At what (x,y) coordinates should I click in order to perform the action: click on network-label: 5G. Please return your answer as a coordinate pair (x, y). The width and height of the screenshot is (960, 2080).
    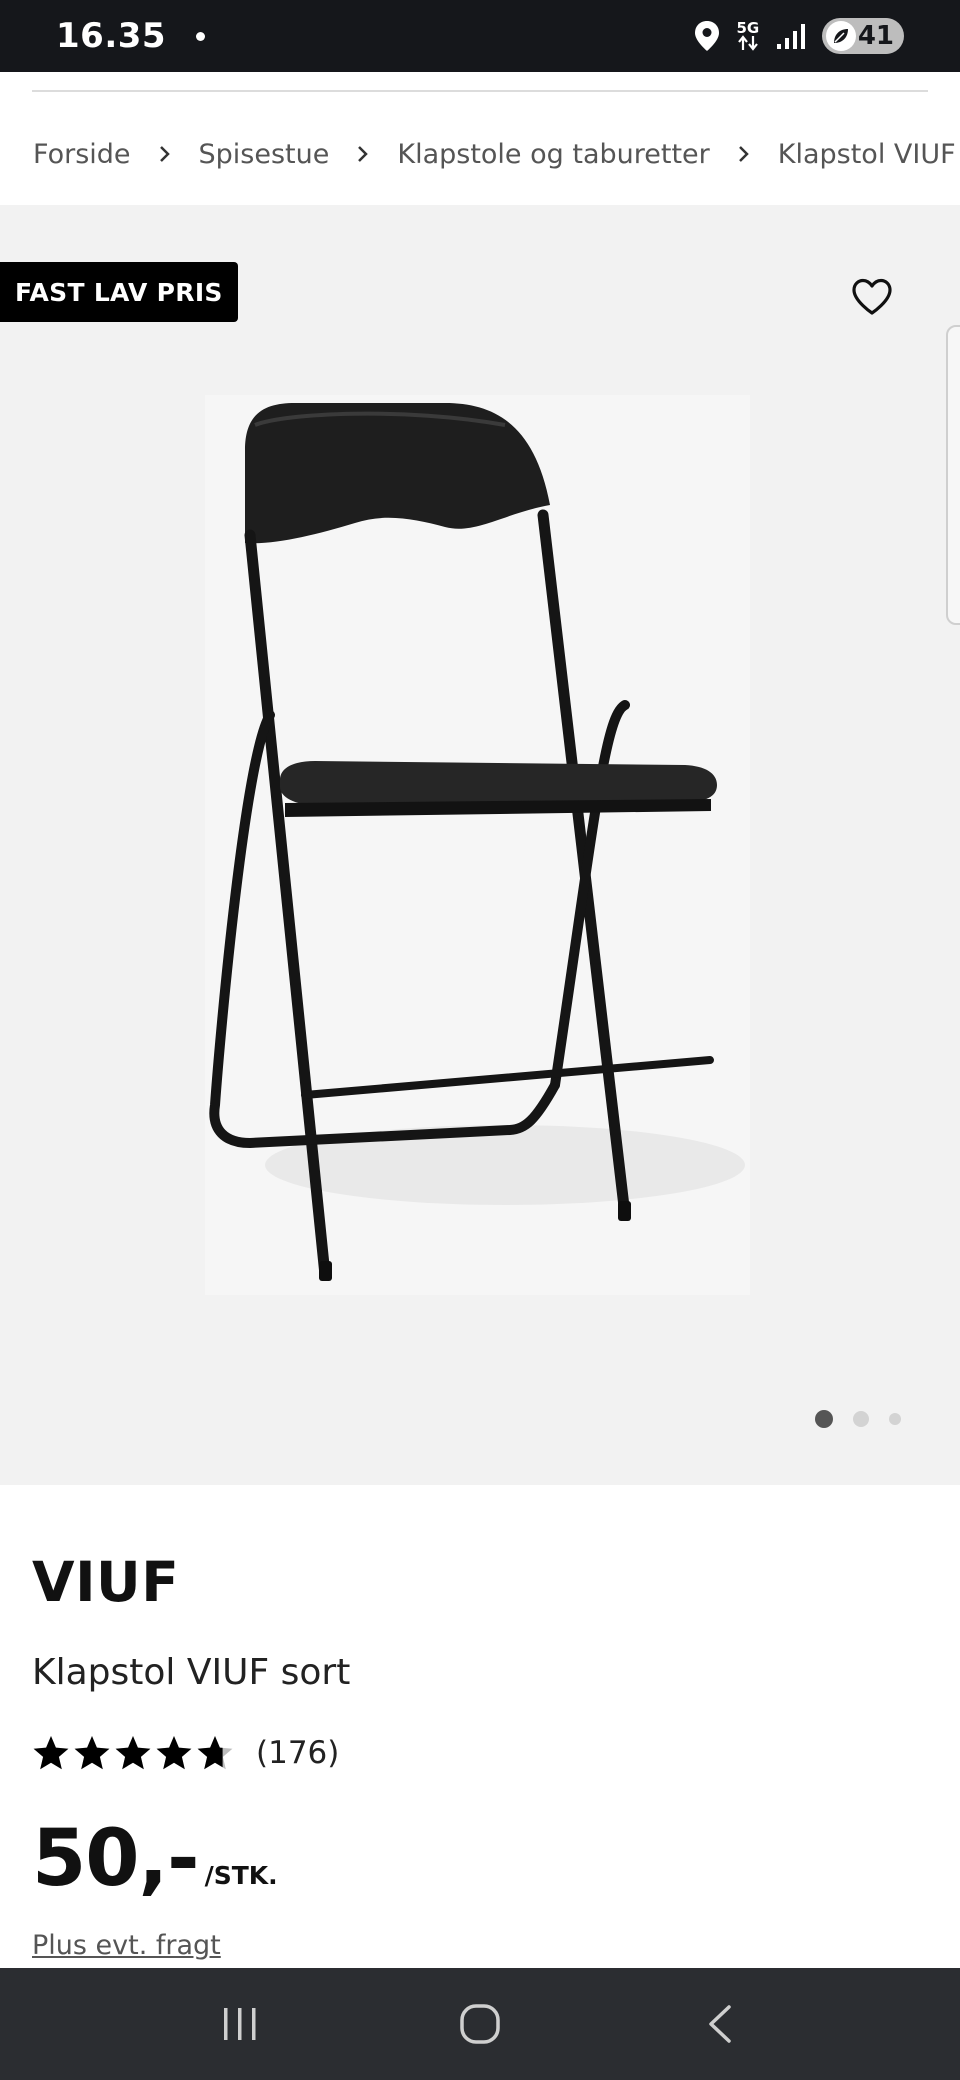
    Looking at the image, I should click on (748, 28).